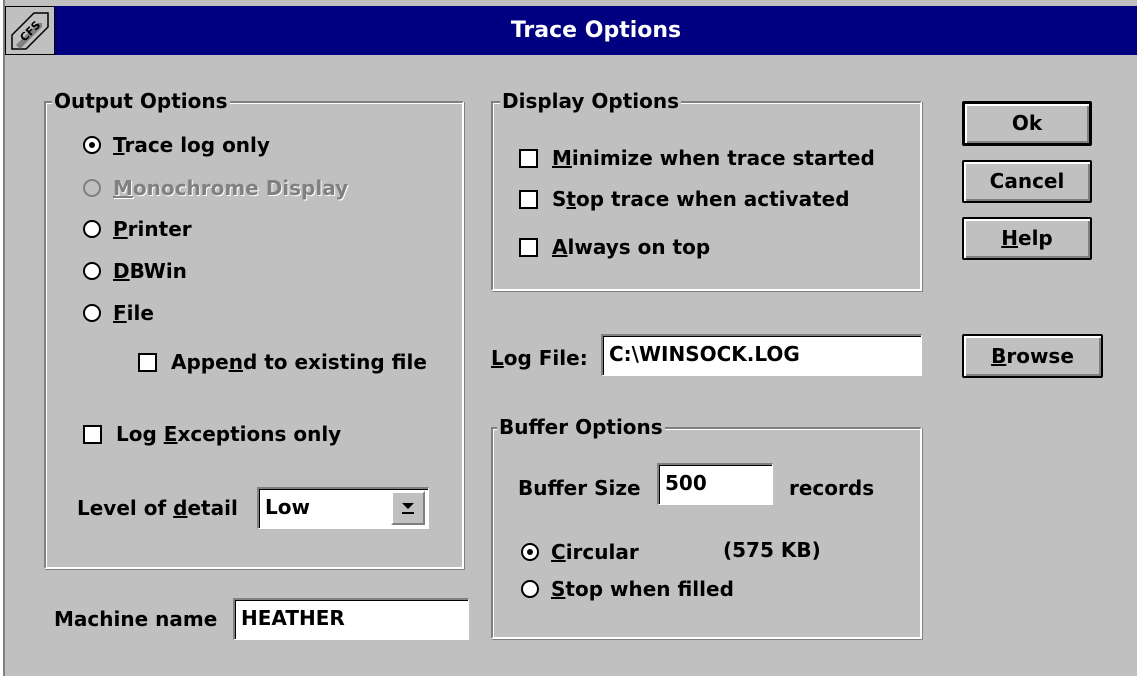 The height and width of the screenshot is (676, 1137). What do you see at coordinates (596, 30) in the screenshot?
I see `window-title: Trace Options` at bounding box center [596, 30].